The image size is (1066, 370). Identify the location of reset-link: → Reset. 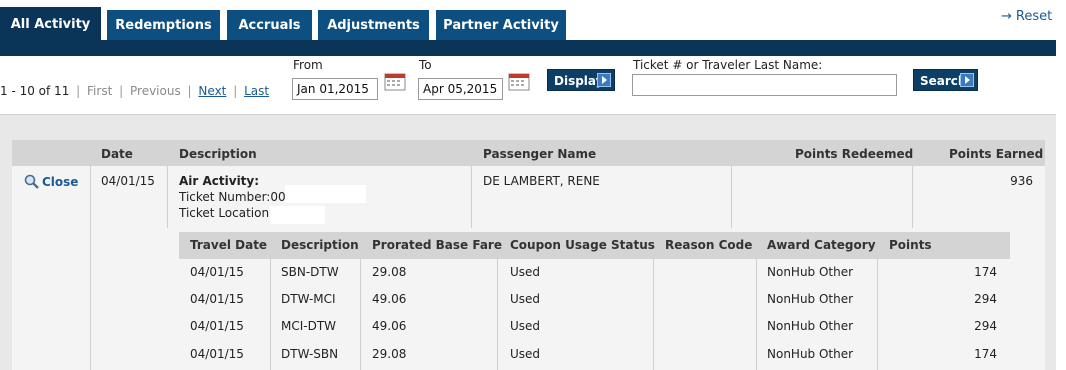
(1026, 16).